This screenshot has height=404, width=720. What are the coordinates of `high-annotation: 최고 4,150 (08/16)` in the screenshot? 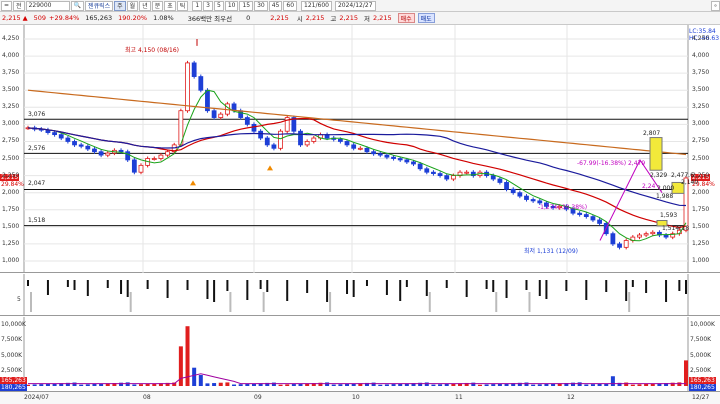 It's located at (152, 50).